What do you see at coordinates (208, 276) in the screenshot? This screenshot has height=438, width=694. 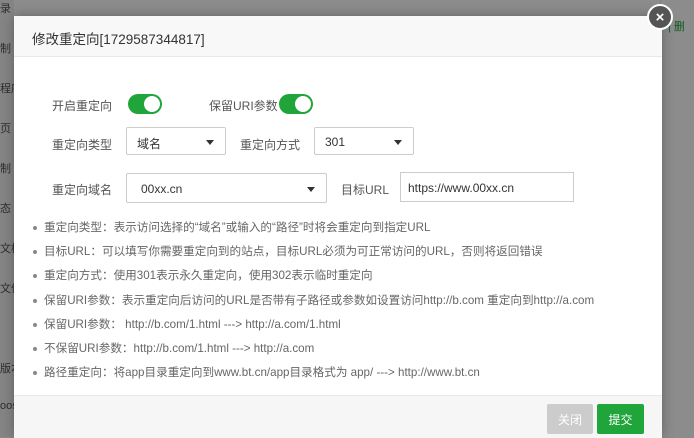 I see `help-tip-text: 重定向方式：使用301表示永久重定向，使用302表示临时重定向` at bounding box center [208, 276].